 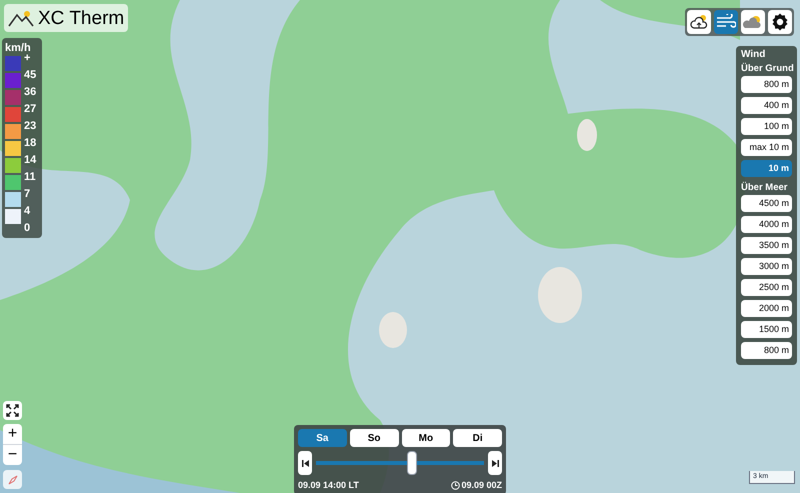 I want to click on day-tab: Mo, so click(x=426, y=438).